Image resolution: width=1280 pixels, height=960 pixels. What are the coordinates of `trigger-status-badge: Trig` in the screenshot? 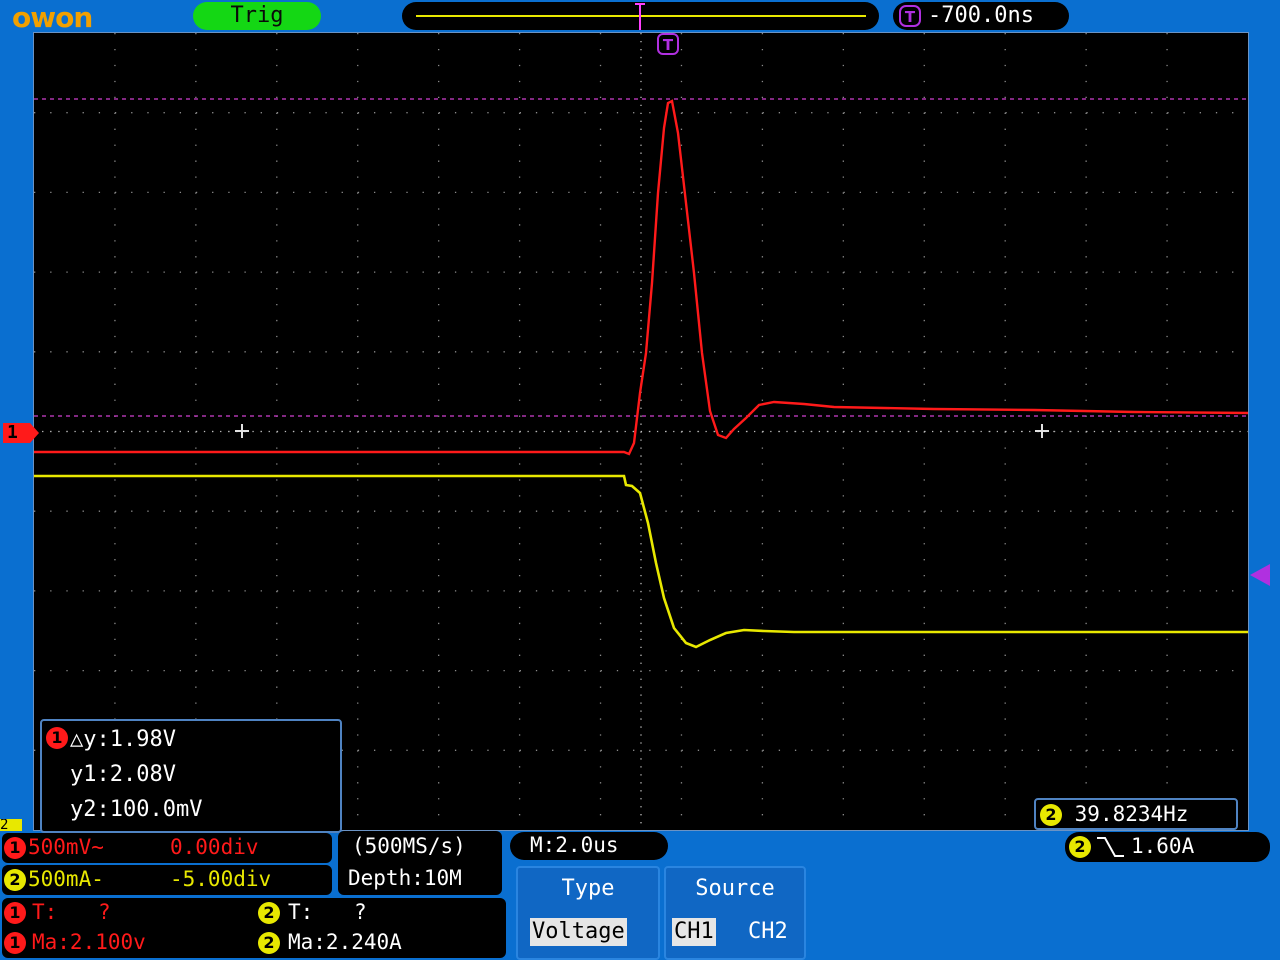 It's located at (257, 16).